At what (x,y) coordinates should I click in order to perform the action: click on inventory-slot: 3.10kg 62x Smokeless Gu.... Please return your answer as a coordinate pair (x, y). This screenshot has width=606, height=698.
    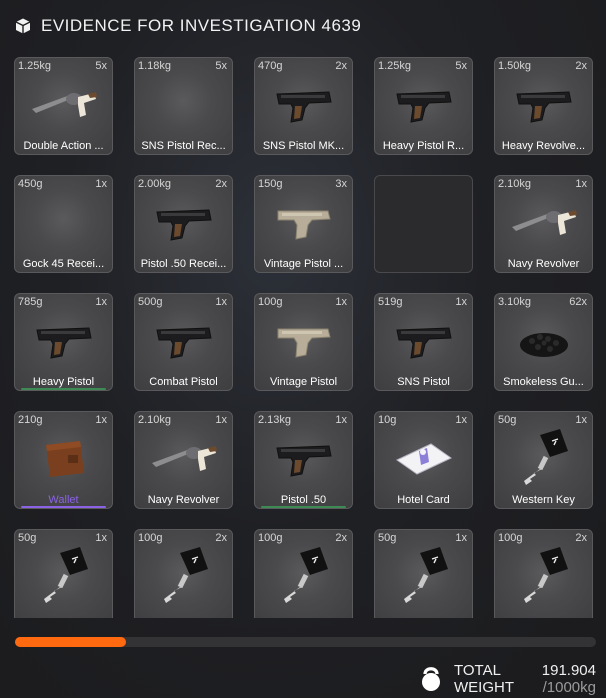
    Looking at the image, I should click on (543, 342).